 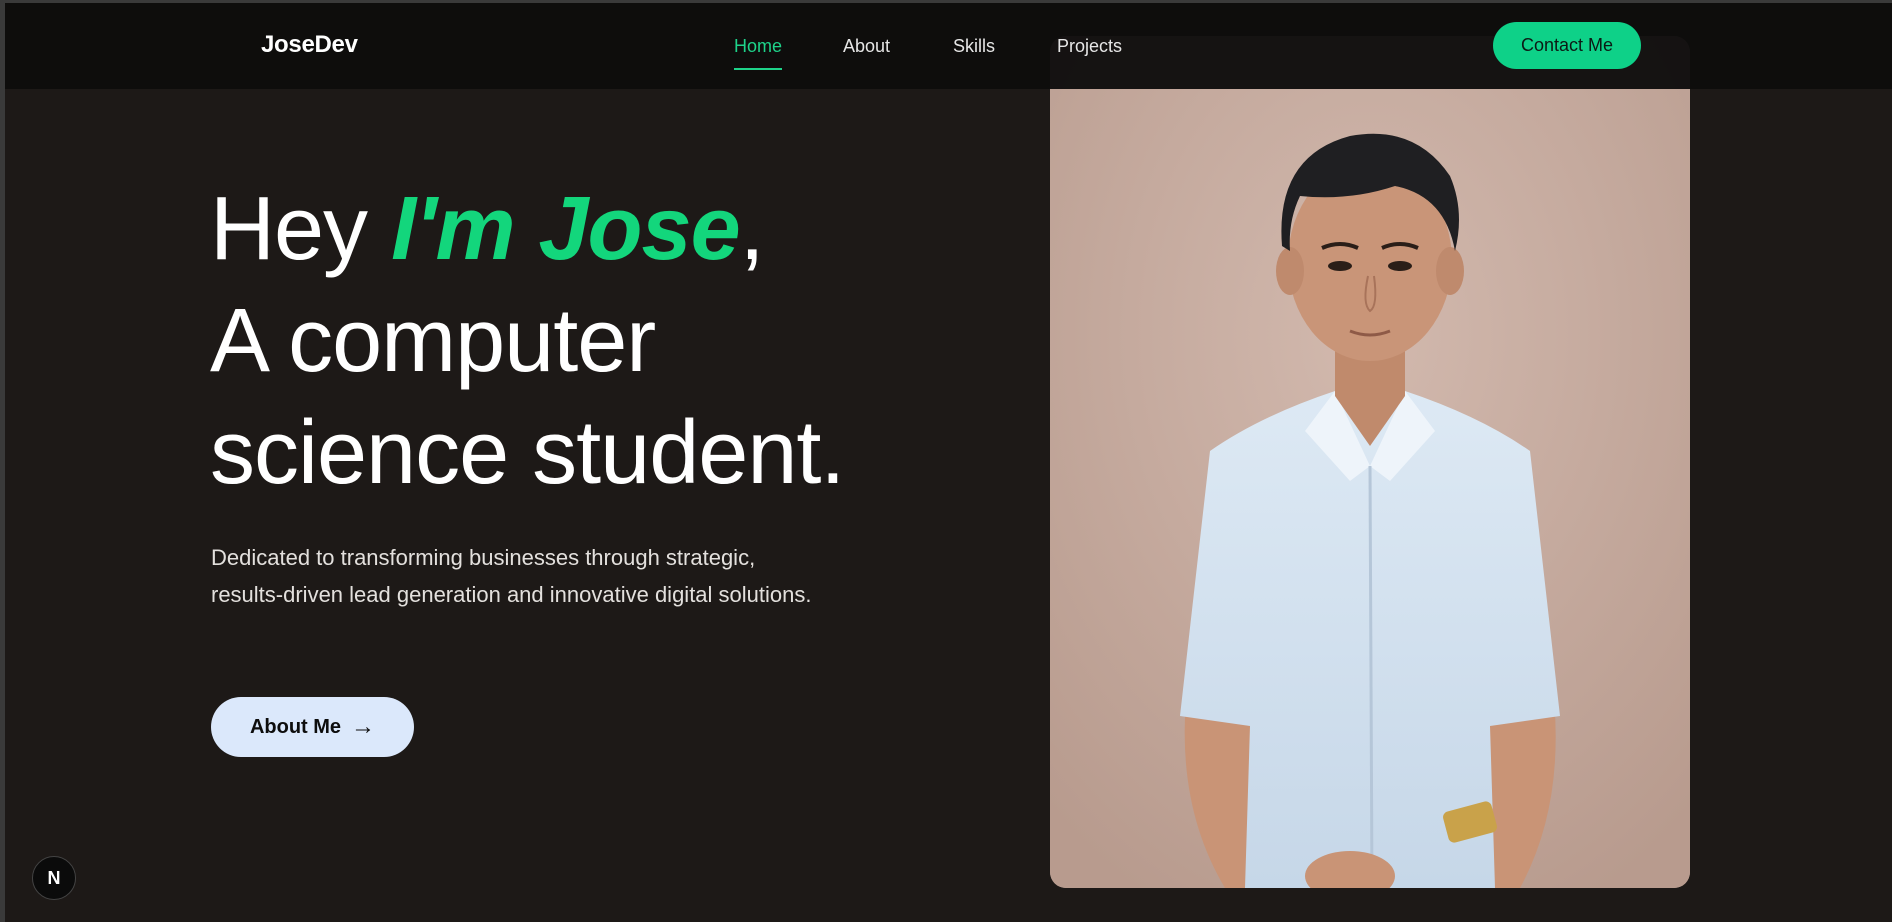 I want to click on brand-logo: JoseDev, so click(x=309, y=45).